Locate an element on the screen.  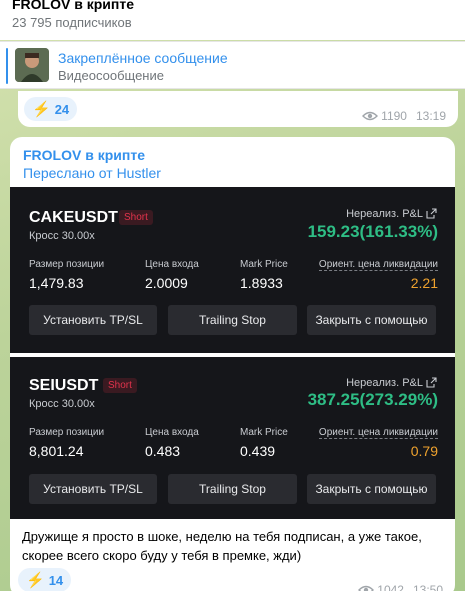
pinned-message-bar: Закреплённое сообщение Видеосообщение is located at coordinates (232, 65).